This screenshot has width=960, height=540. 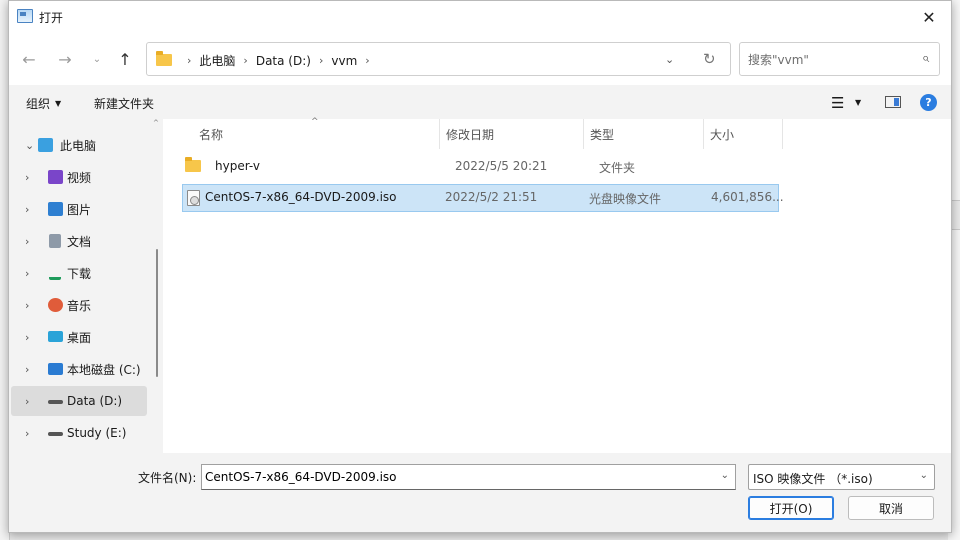 What do you see at coordinates (823, 60) in the screenshot?
I see `search-input` at bounding box center [823, 60].